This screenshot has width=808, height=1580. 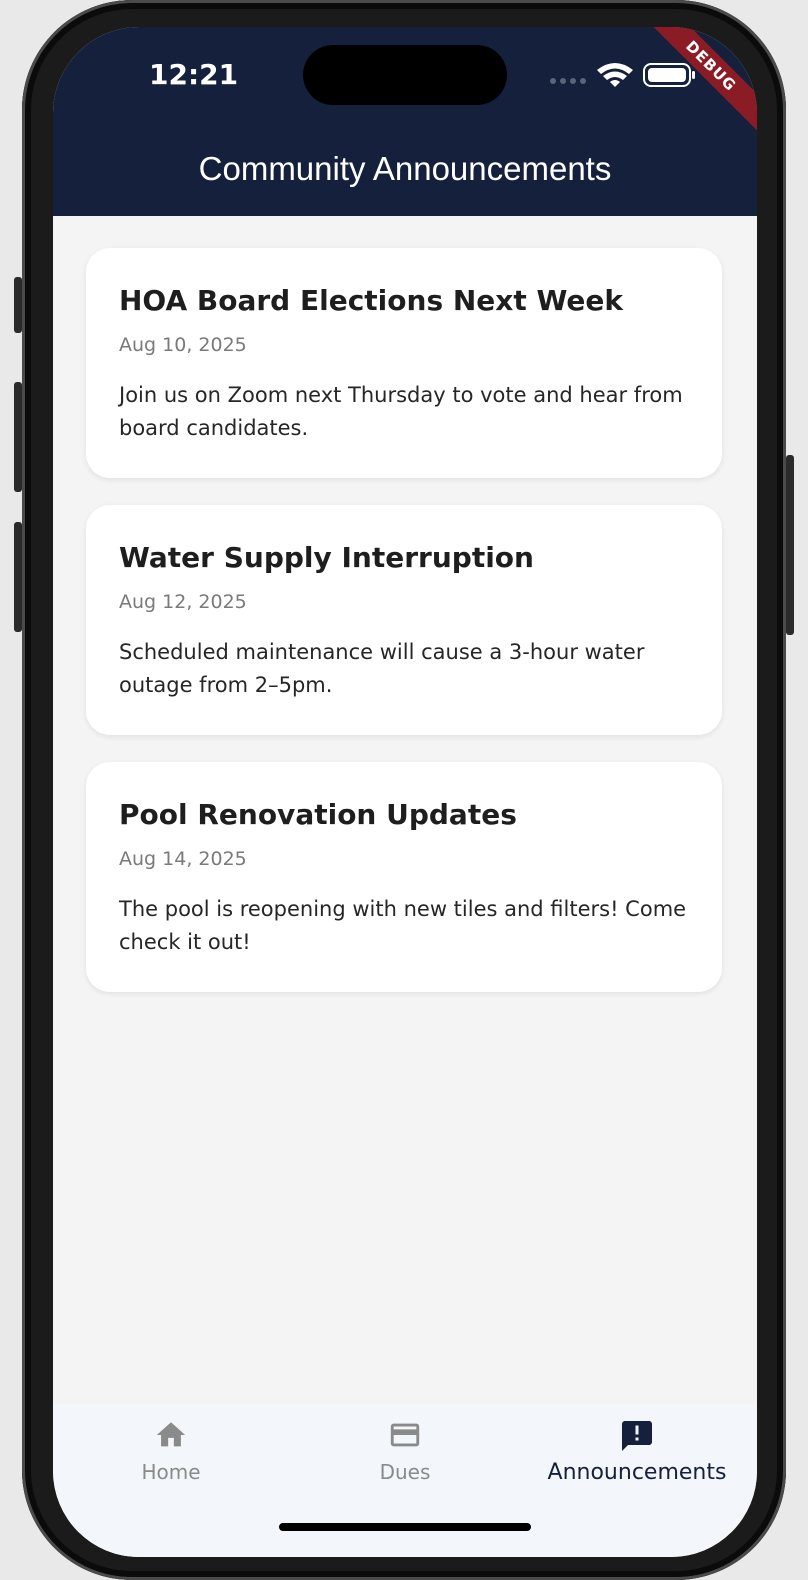 I want to click on home-icon, so click(x=171, y=1434).